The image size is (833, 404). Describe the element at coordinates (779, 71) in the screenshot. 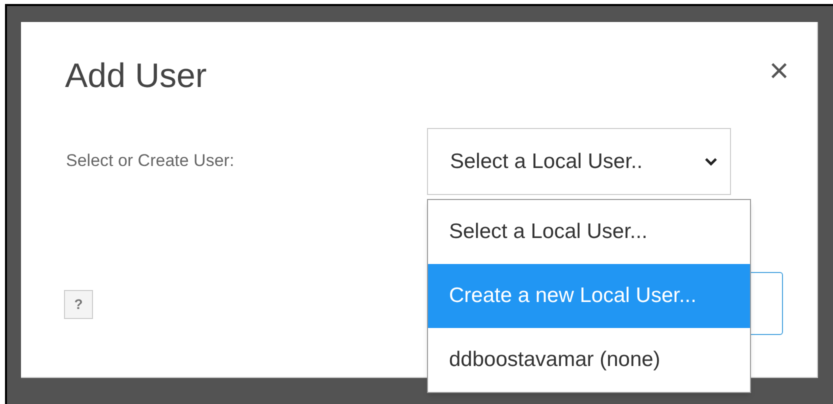

I see `close-button: ×` at that location.